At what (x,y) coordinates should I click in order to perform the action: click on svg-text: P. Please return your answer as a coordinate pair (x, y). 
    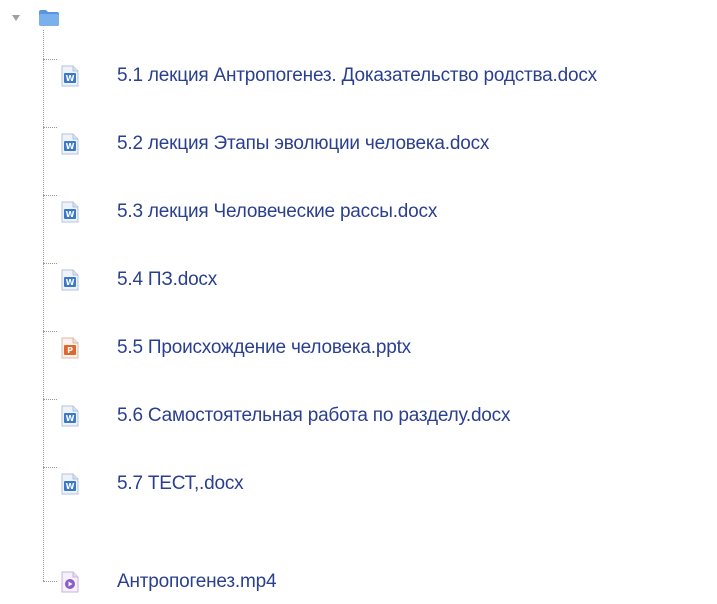
    Looking at the image, I should click on (70, 350).